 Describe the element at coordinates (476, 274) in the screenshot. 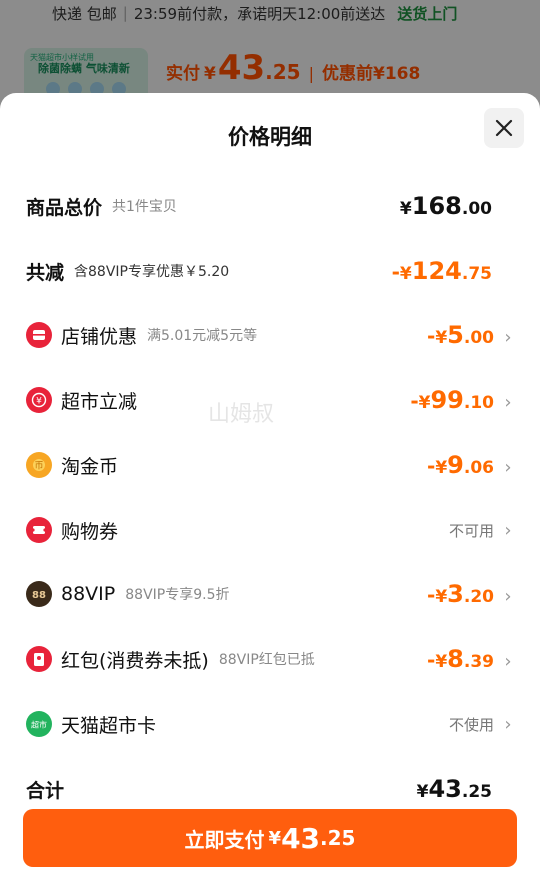

I see `amount-decimal: .75` at that location.